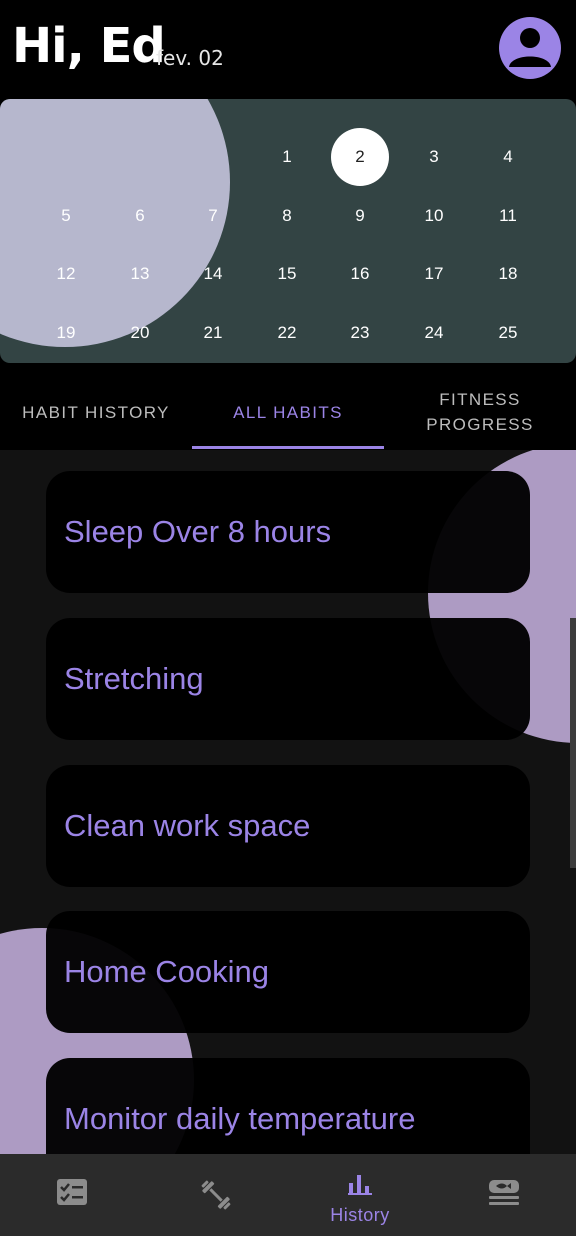 The width and height of the screenshot is (576, 1236). I want to click on habit-name: Stretching, so click(134, 678).